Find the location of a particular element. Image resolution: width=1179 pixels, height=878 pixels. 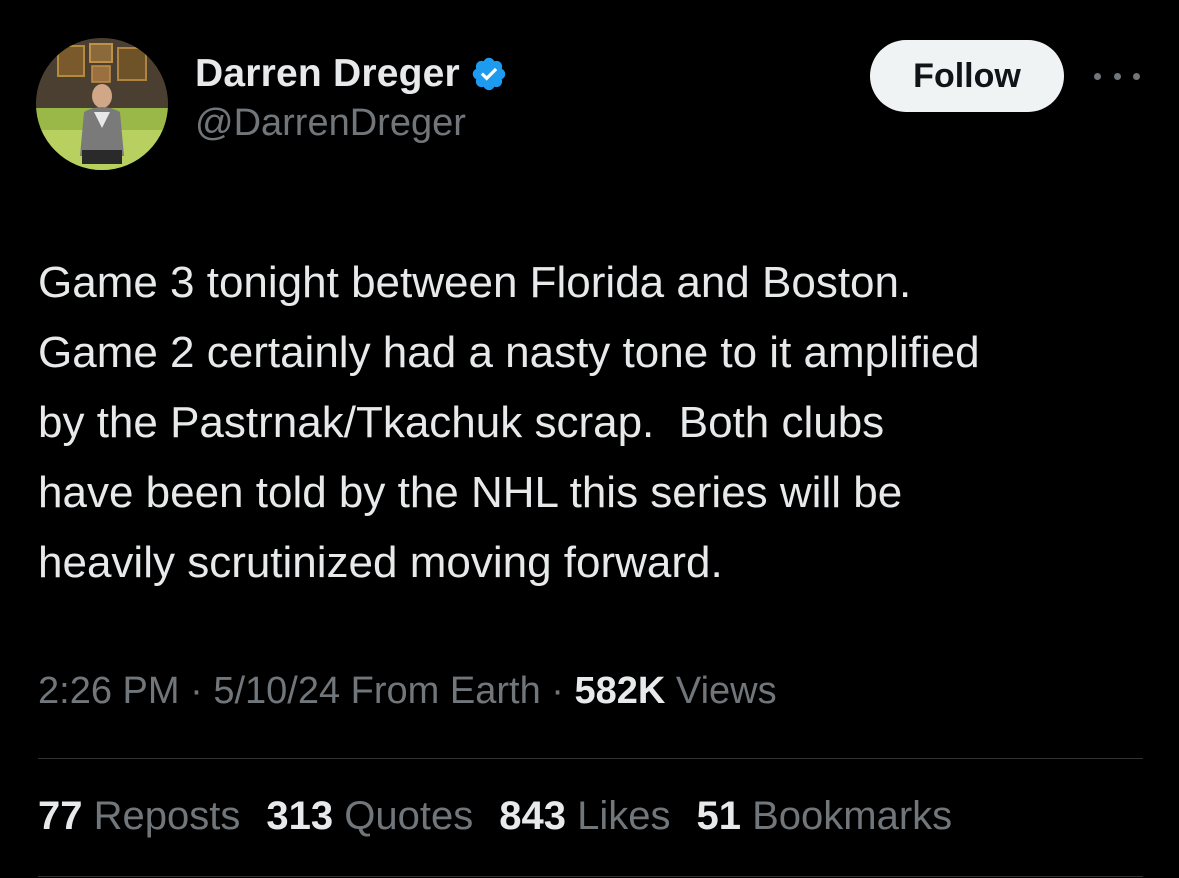

tweet-location: From Earth is located at coordinates (445, 691).